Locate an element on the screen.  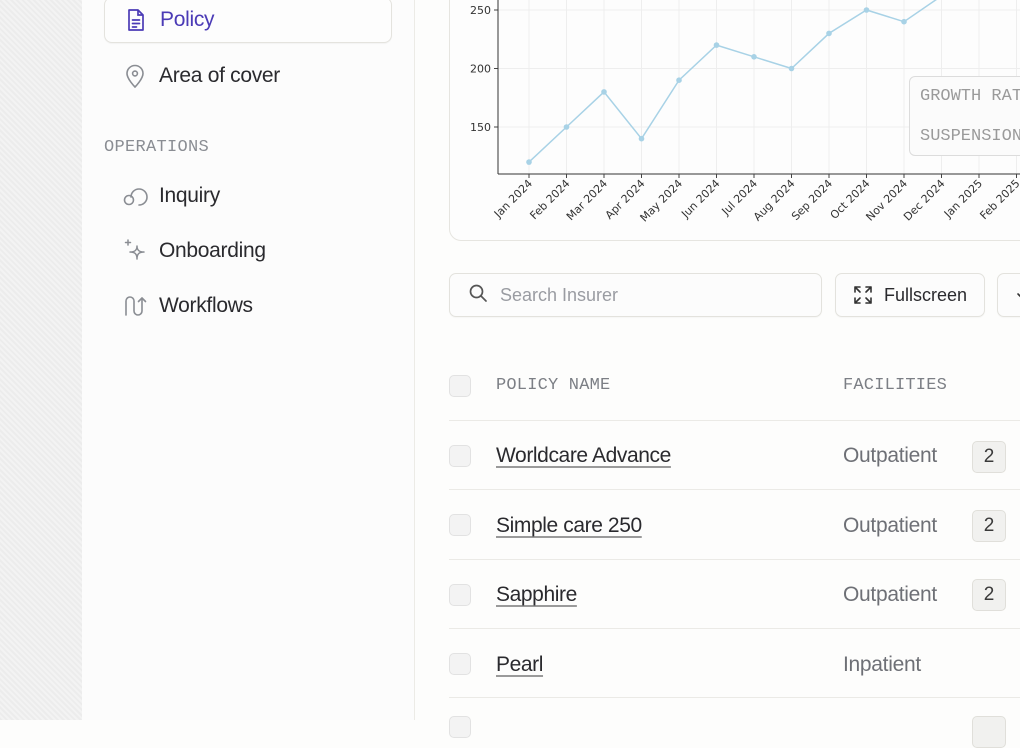
x-tick-label: Sep 2024 is located at coordinates (812, 200).